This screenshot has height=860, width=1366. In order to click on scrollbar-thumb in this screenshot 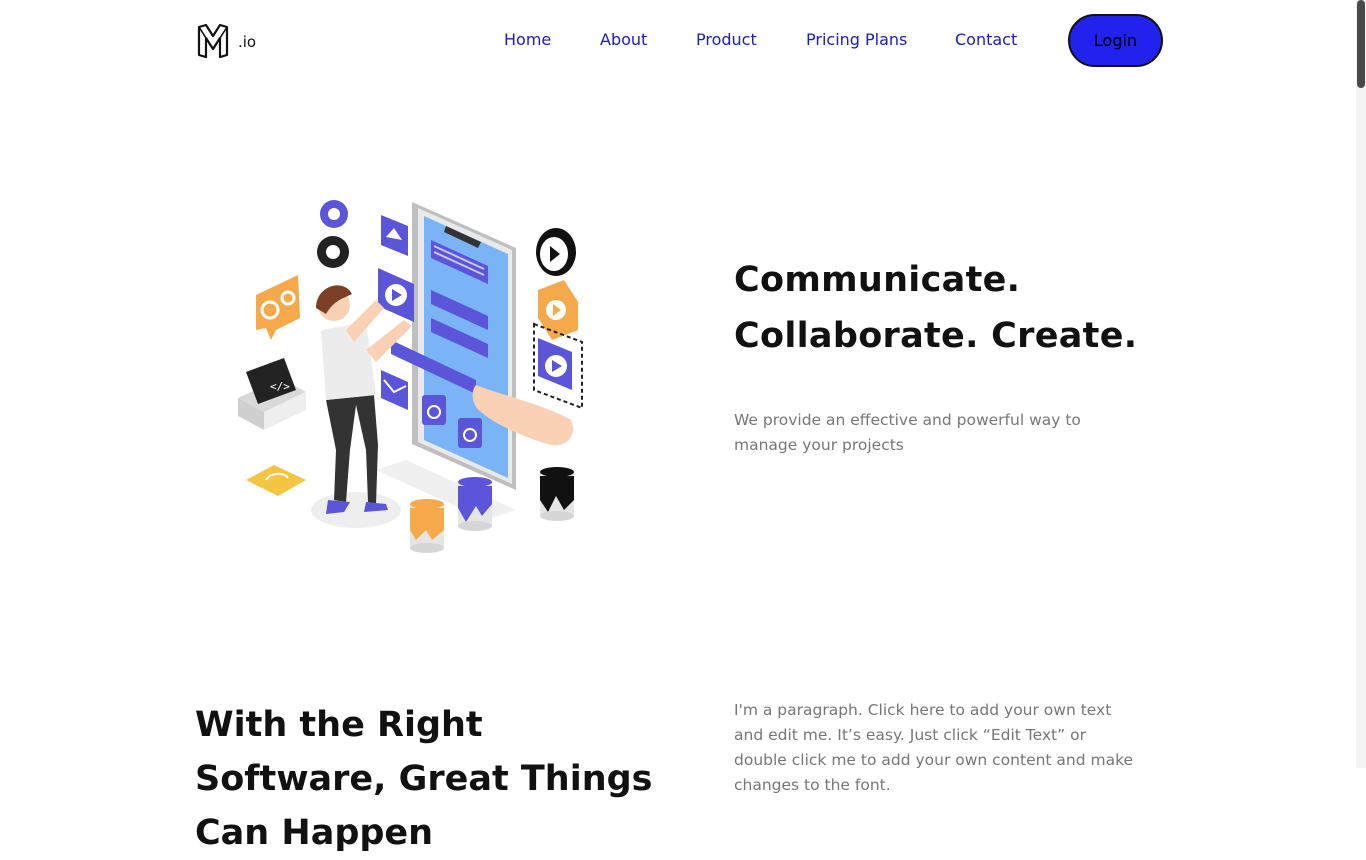, I will do `click(1361, 44)`.